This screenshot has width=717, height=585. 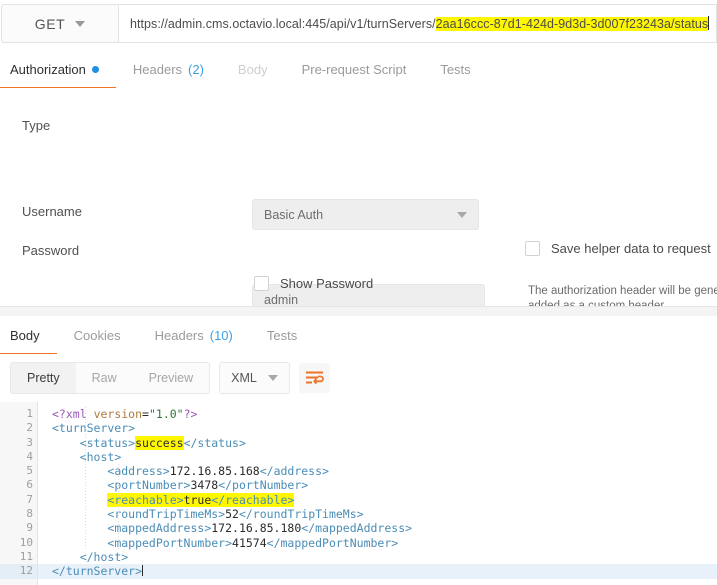 I want to click on code-line: <turnServer>, so click(x=94, y=428).